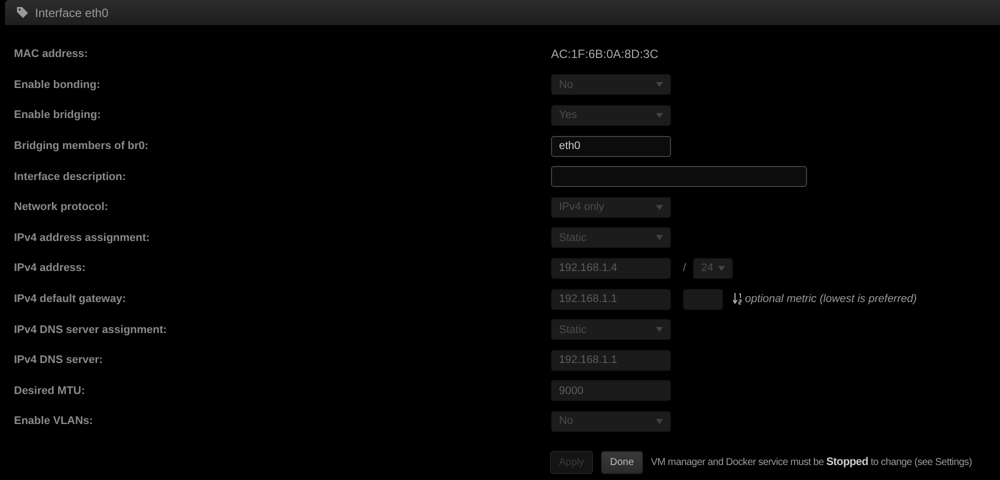  I want to click on field-label: IPv4 DNS server:, so click(59, 360).